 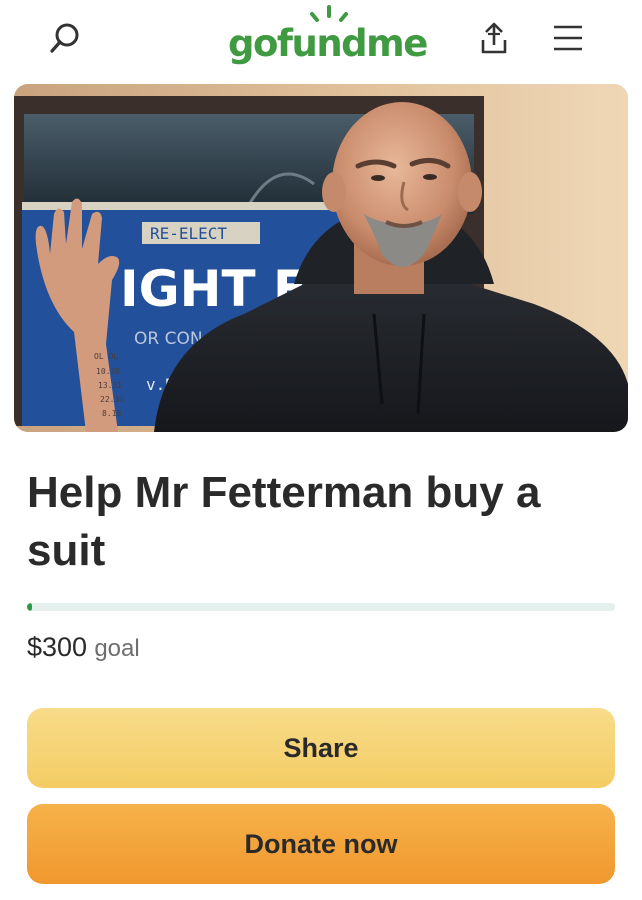 What do you see at coordinates (111, 413) in the screenshot?
I see `svg-text: 8.18` at bounding box center [111, 413].